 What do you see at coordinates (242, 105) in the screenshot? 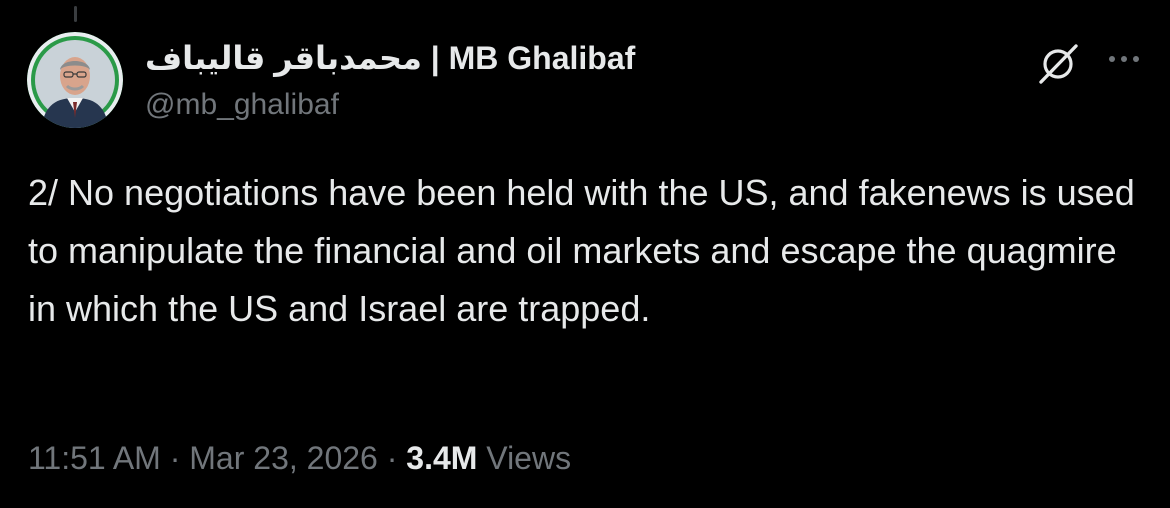
I see `author-handle: @mb_ghalibaf` at bounding box center [242, 105].